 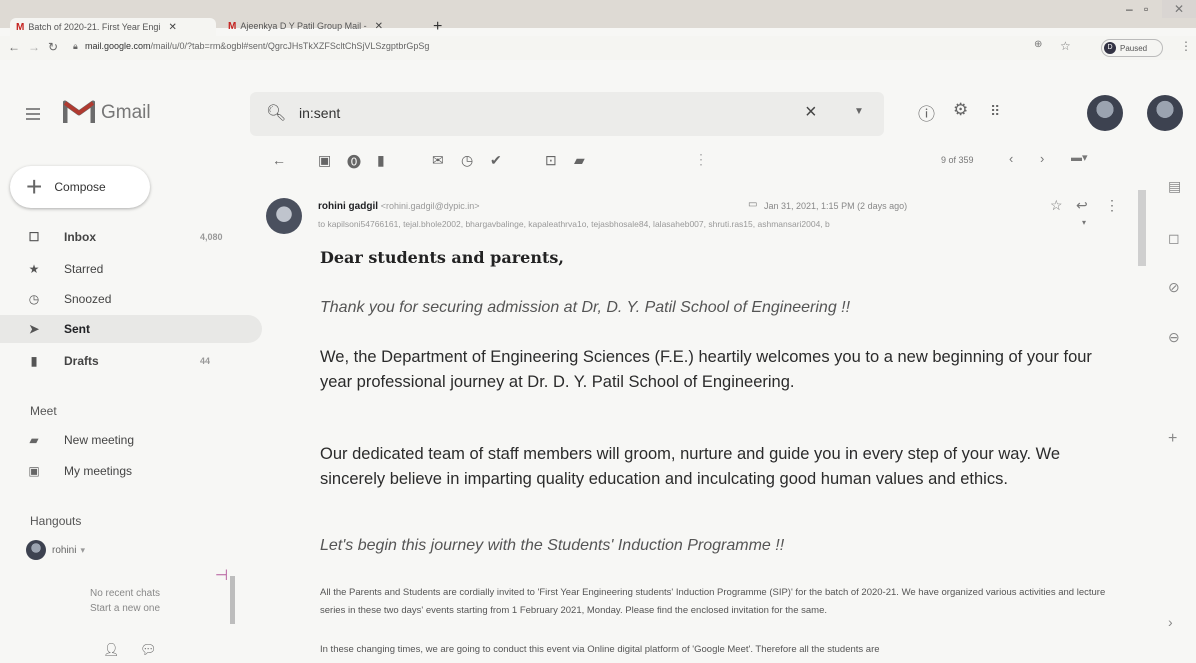 What do you see at coordinates (859, 111) in the screenshot?
I see `search-options-icon: ▼` at bounding box center [859, 111].